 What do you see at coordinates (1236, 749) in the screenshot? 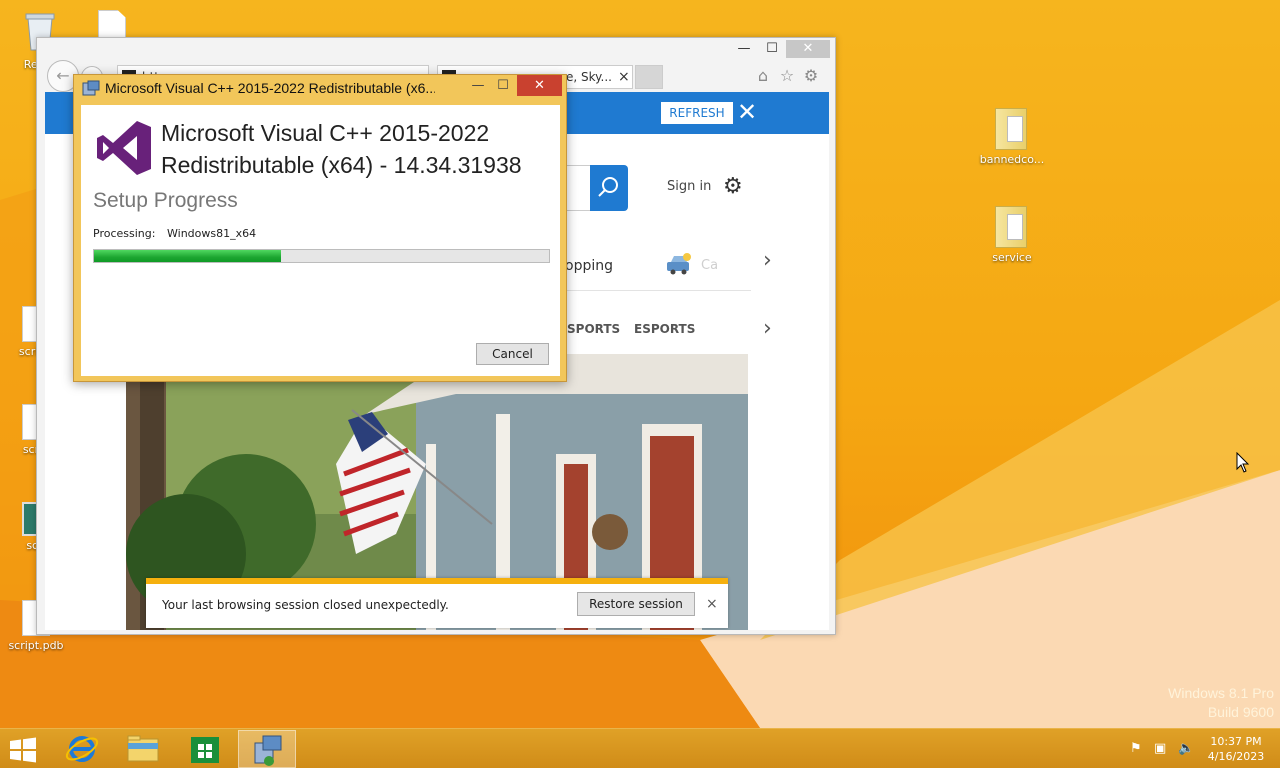
I see `clock: 10:37 PM 4/16/2023` at bounding box center [1236, 749].